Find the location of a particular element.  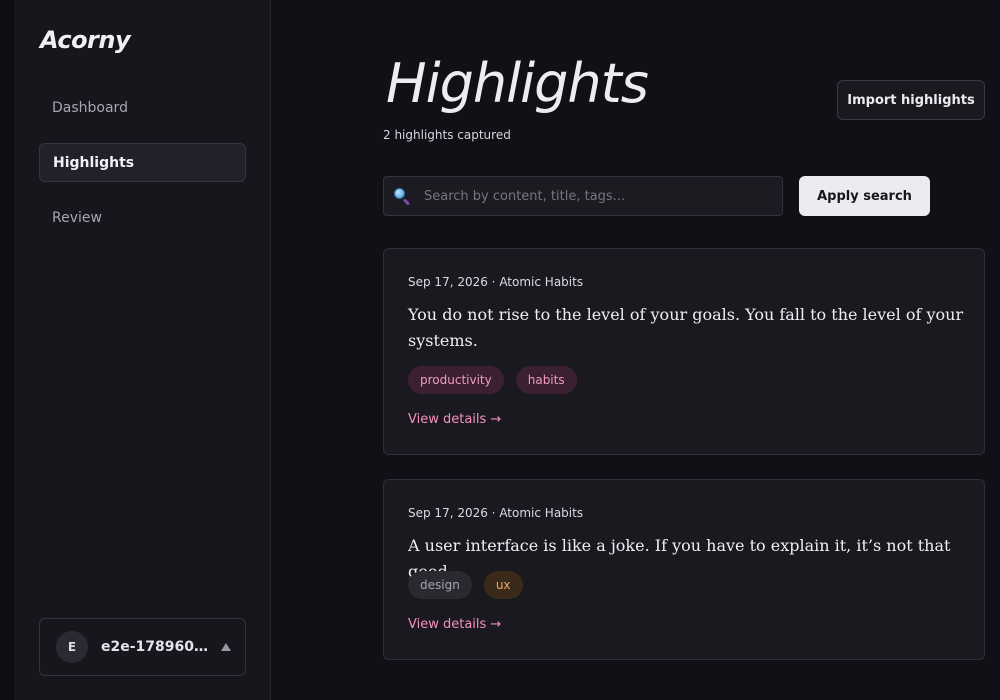

avatar: E is located at coordinates (72, 647).